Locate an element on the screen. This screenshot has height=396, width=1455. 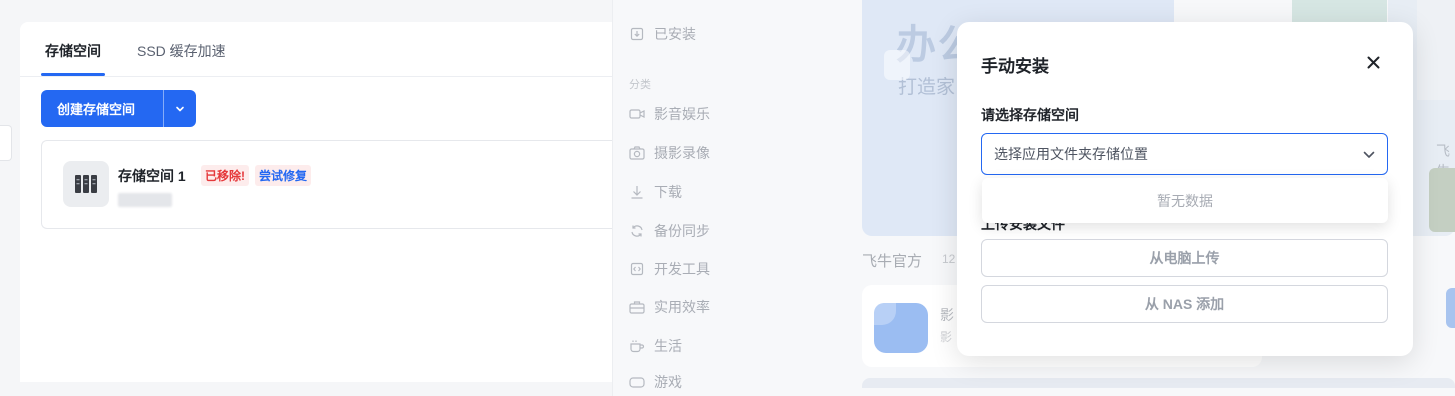
sidebar-item-label: 实用效率 is located at coordinates (682, 307).